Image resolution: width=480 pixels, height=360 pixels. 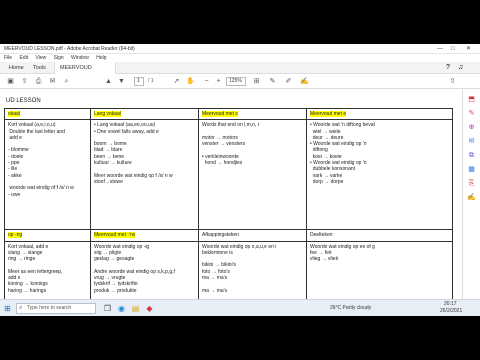 What do you see at coordinates (206, 81) in the screenshot?
I see `zoom-out-icon: −` at bounding box center [206, 81].